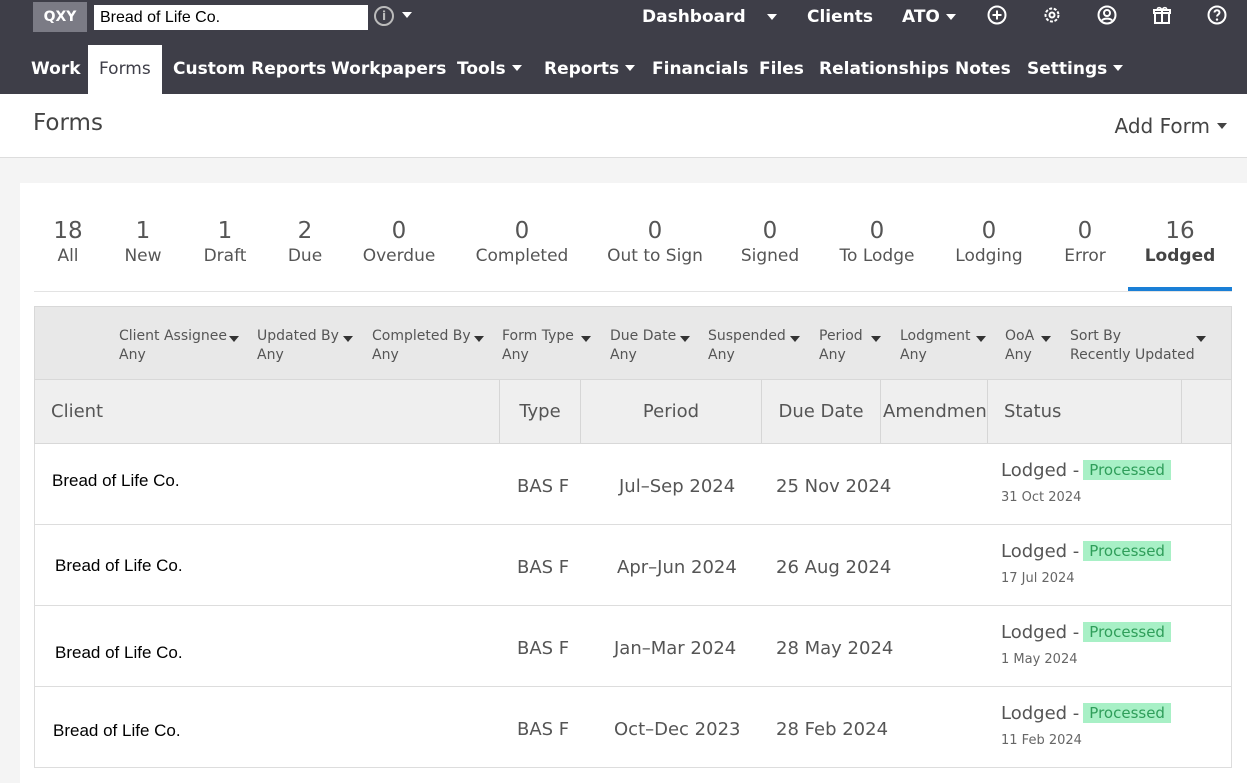 Image resolution: width=1247 pixels, height=783 pixels. I want to click on filter-ooa: OoA Any, so click(1028, 346).